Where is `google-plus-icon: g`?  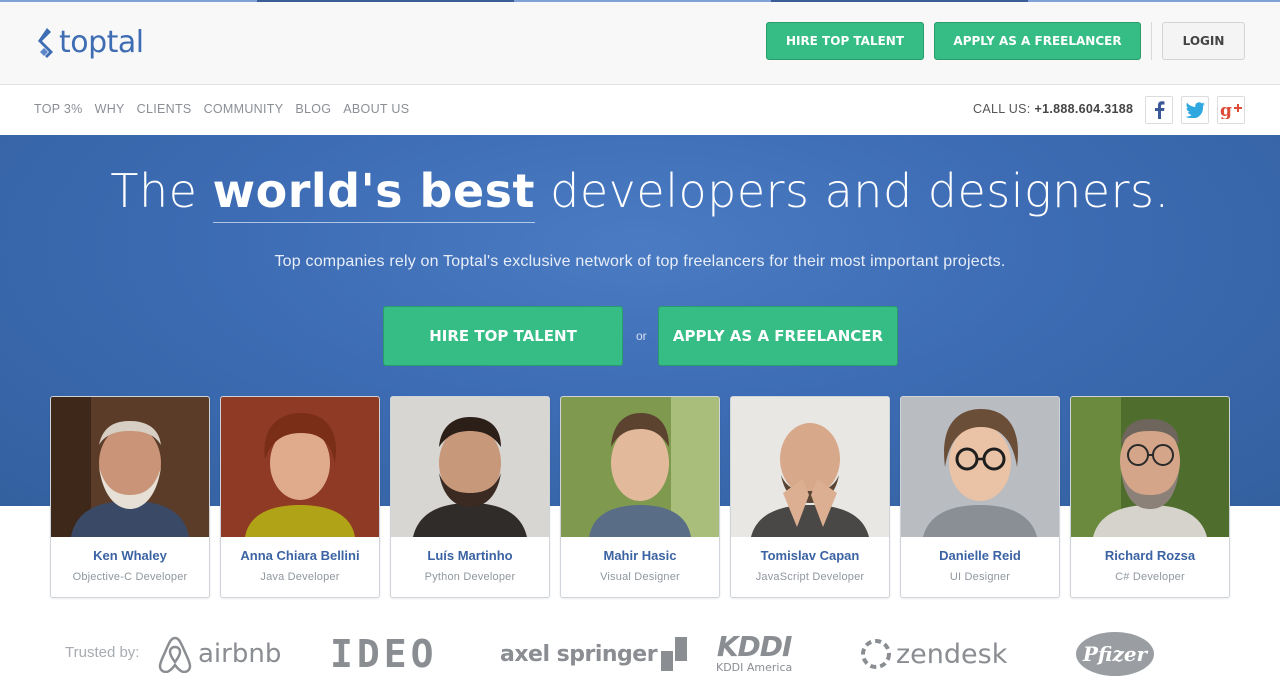 google-plus-icon: g is located at coordinates (1231, 110).